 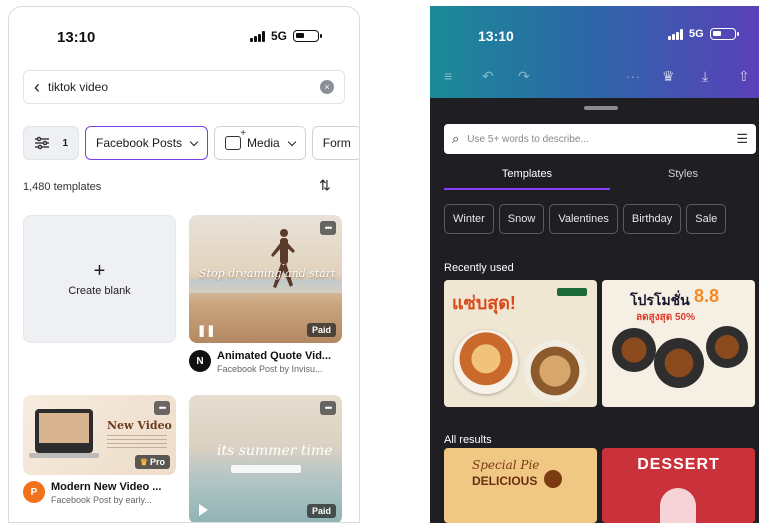 What do you see at coordinates (203, 510) in the screenshot?
I see `play-icon` at bounding box center [203, 510].